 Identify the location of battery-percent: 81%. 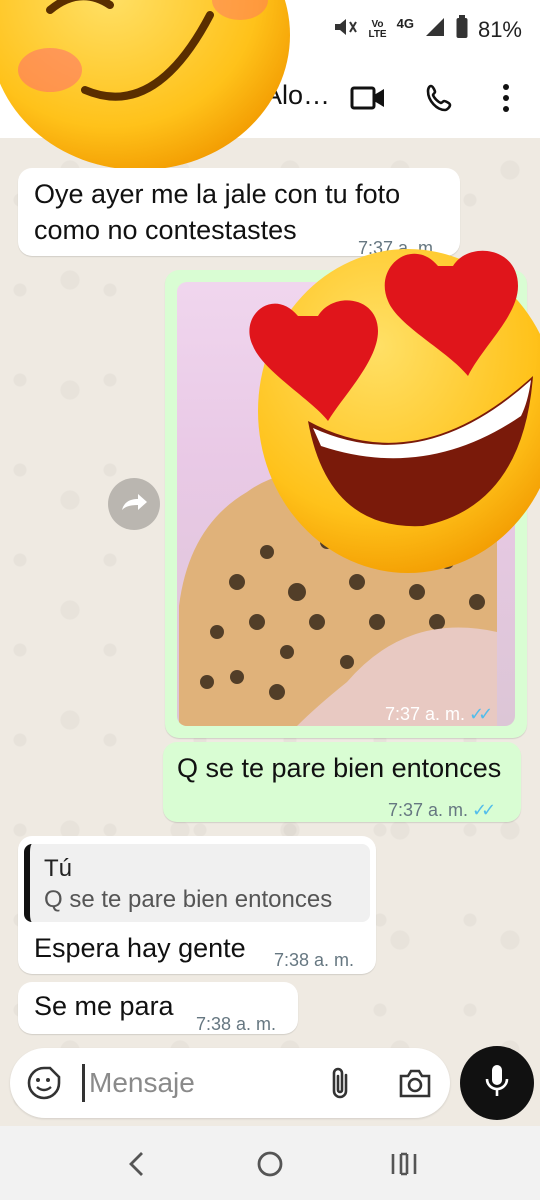
(499, 29).